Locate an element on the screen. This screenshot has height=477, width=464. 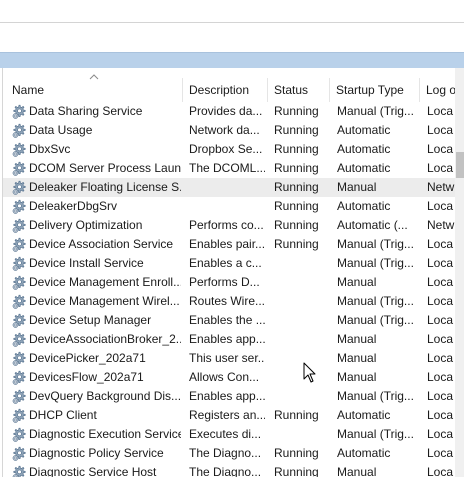
vertical-scrollbar is located at coordinates (459, 272).